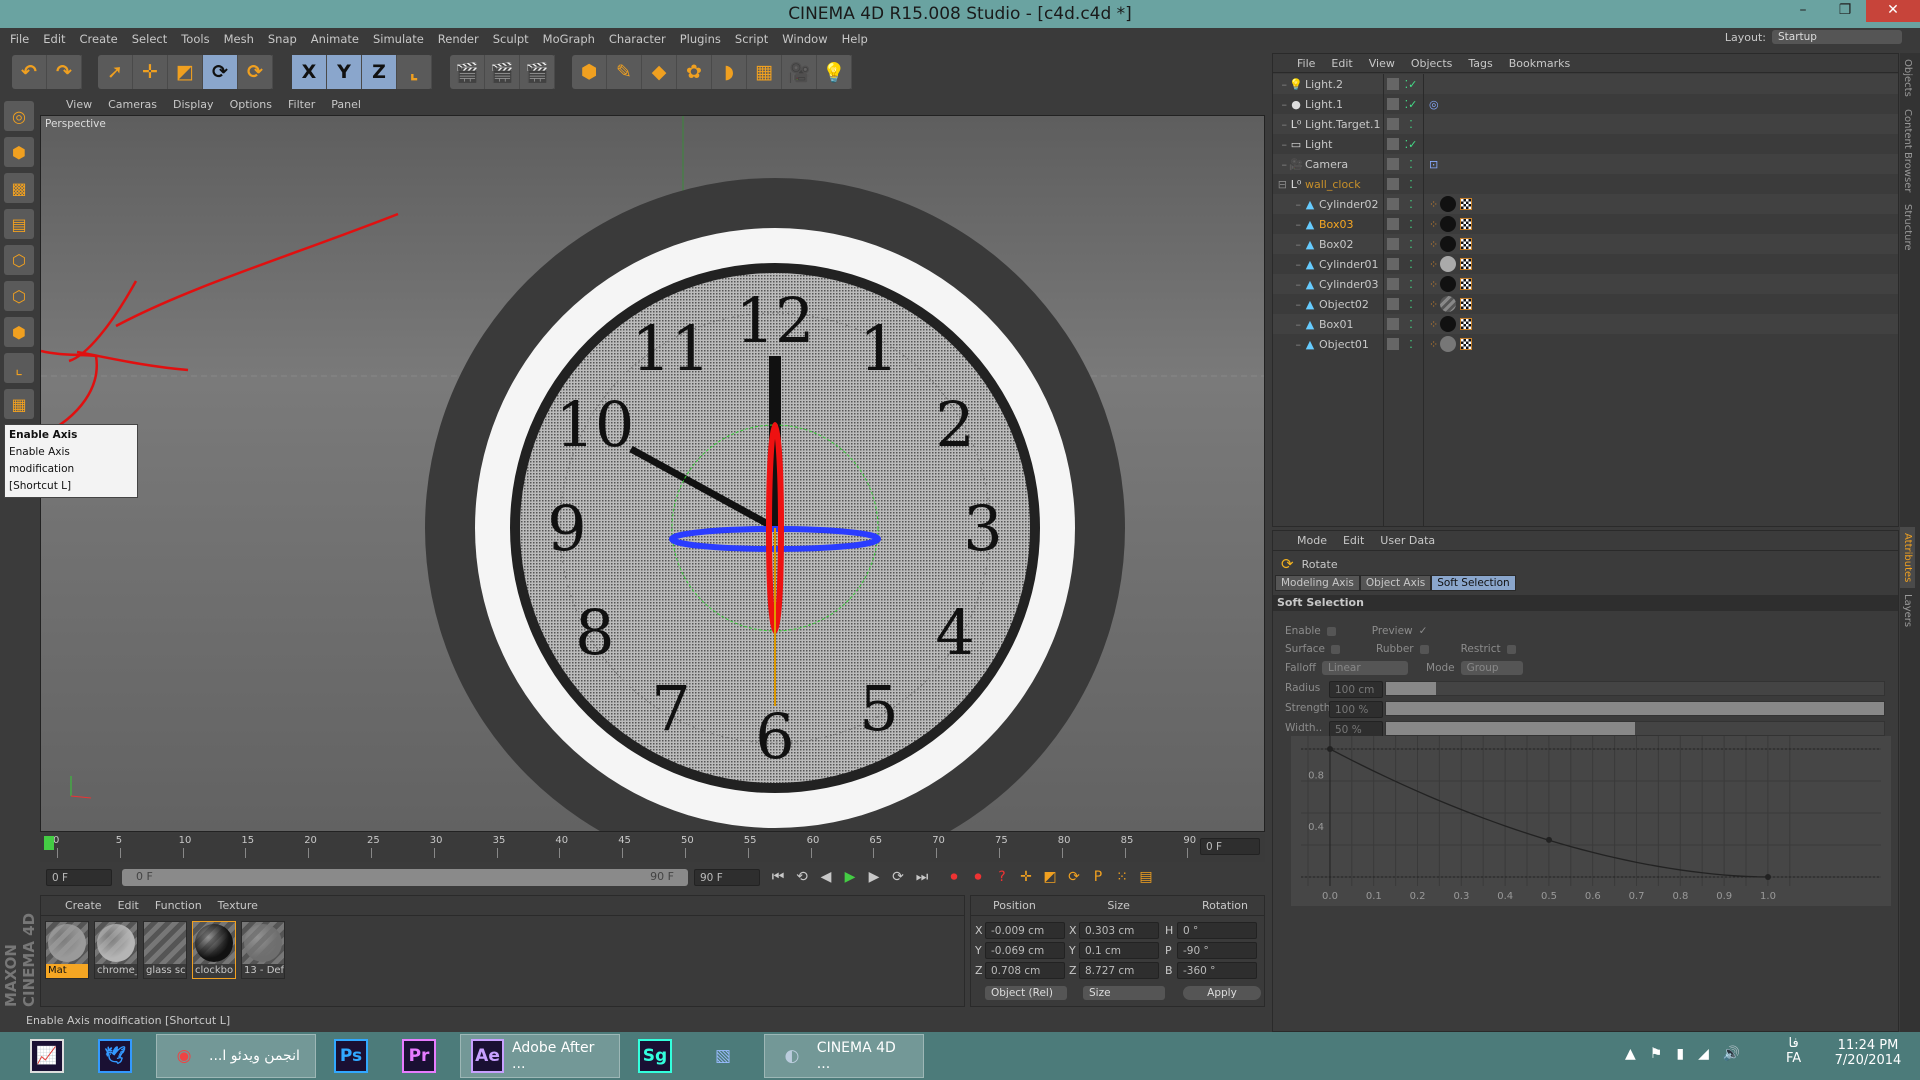 The width and height of the screenshot is (1920, 1080). Describe the element at coordinates (1336, 649) in the screenshot. I see `surface-checkbox` at that location.